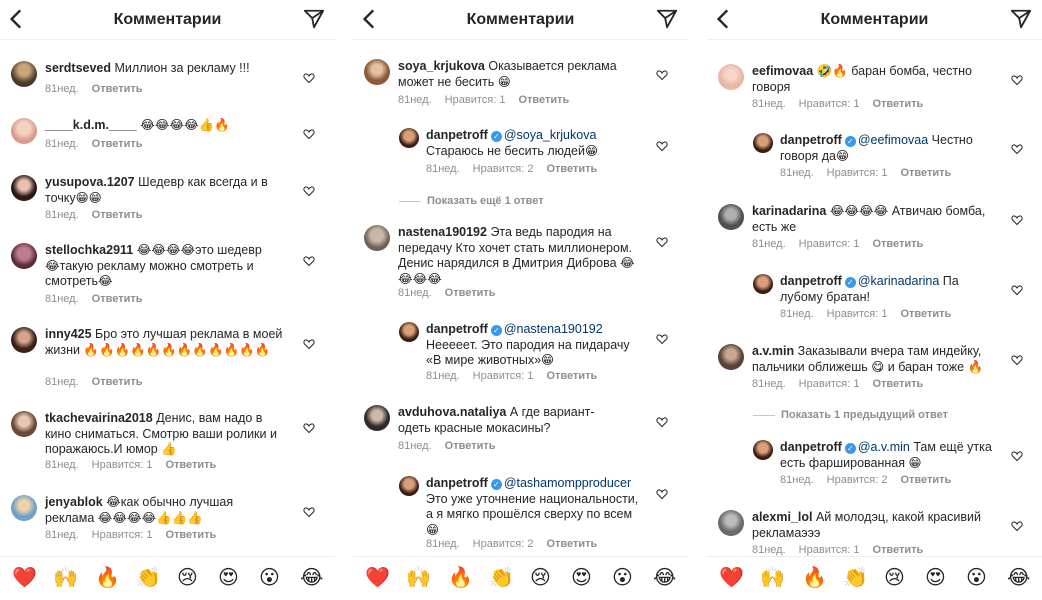 Image resolution: width=1042 pixels, height=600 pixels. What do you see at coordinates (553, 329) in the screenshot?
I see `mention-link: @nastena190192` at bounding box center [553, 329].